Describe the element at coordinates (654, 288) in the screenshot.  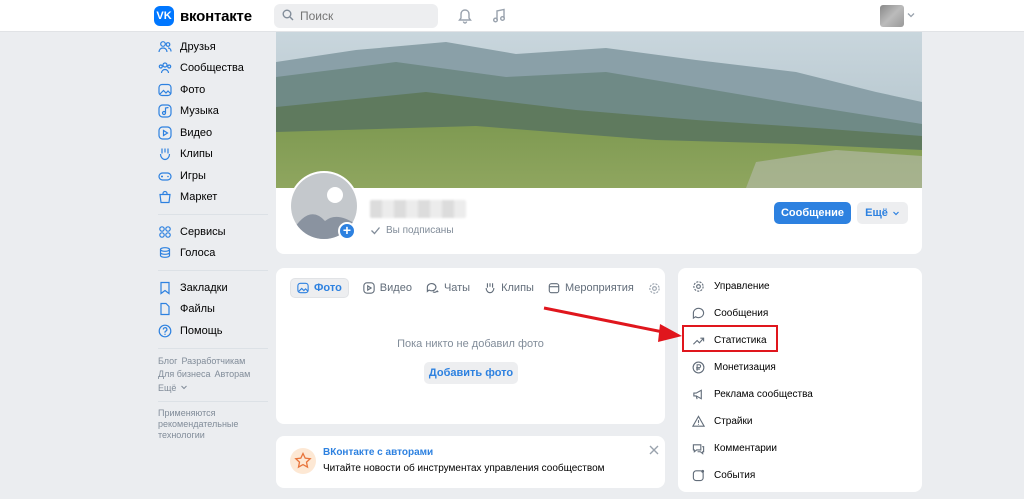
I see `tabs-settings` at that location.